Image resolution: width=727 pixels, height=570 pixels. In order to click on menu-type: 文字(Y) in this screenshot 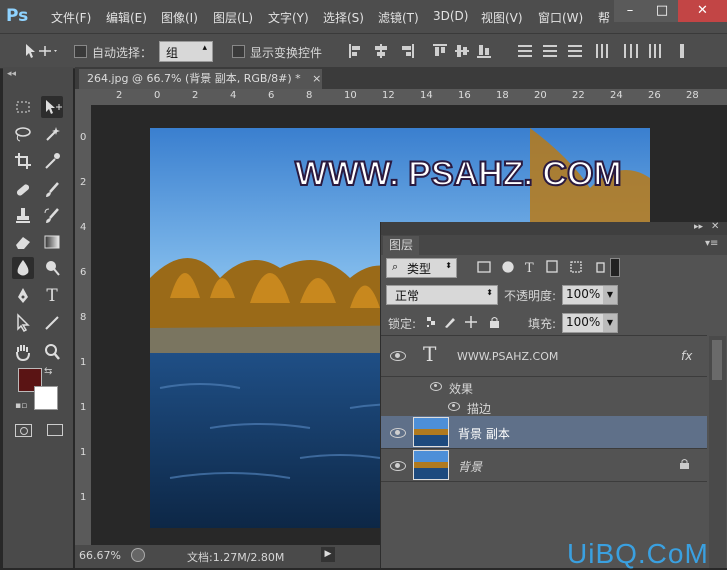, I will do `click(288, 17)`.